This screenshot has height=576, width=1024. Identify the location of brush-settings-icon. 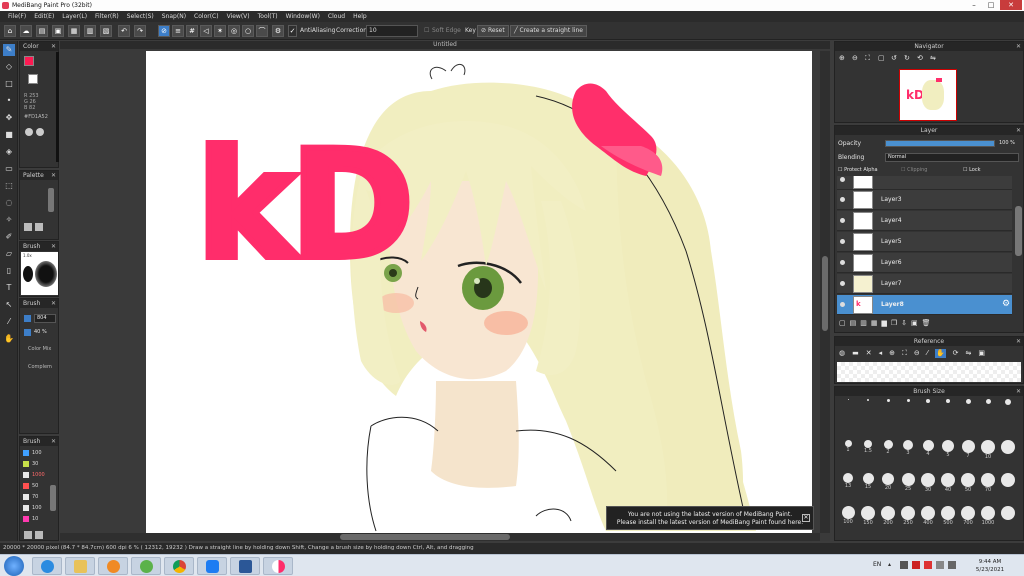
(39, 535).